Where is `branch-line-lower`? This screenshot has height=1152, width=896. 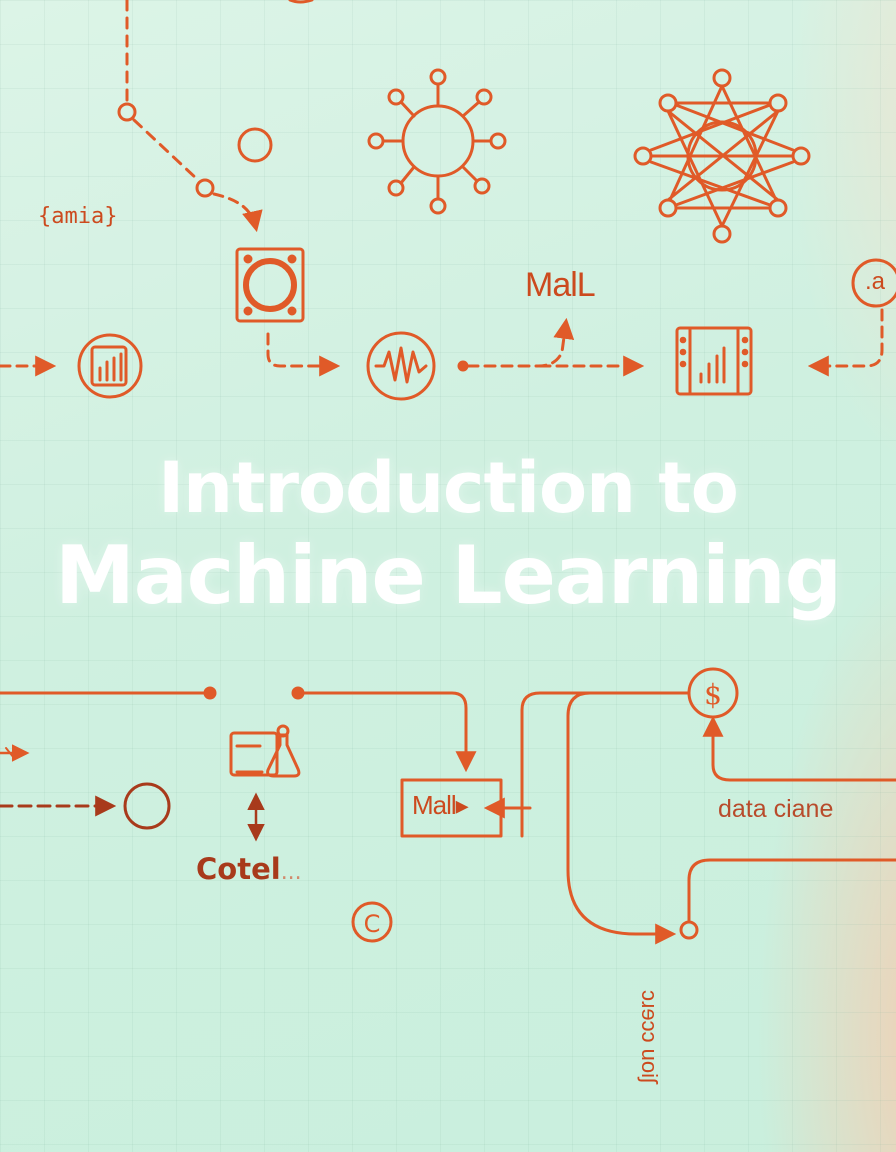 branch-line-lower is located at coordinates (621, 818).